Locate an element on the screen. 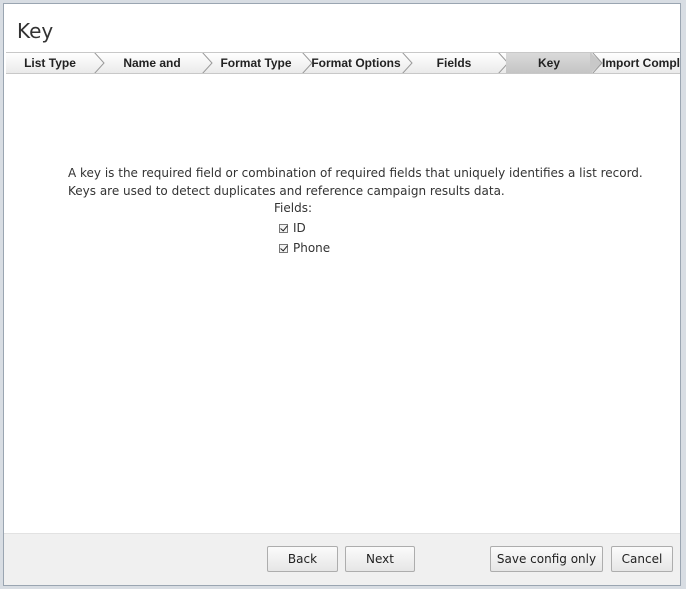  step-format-options: Format Options is located at coordinates (356, 63).